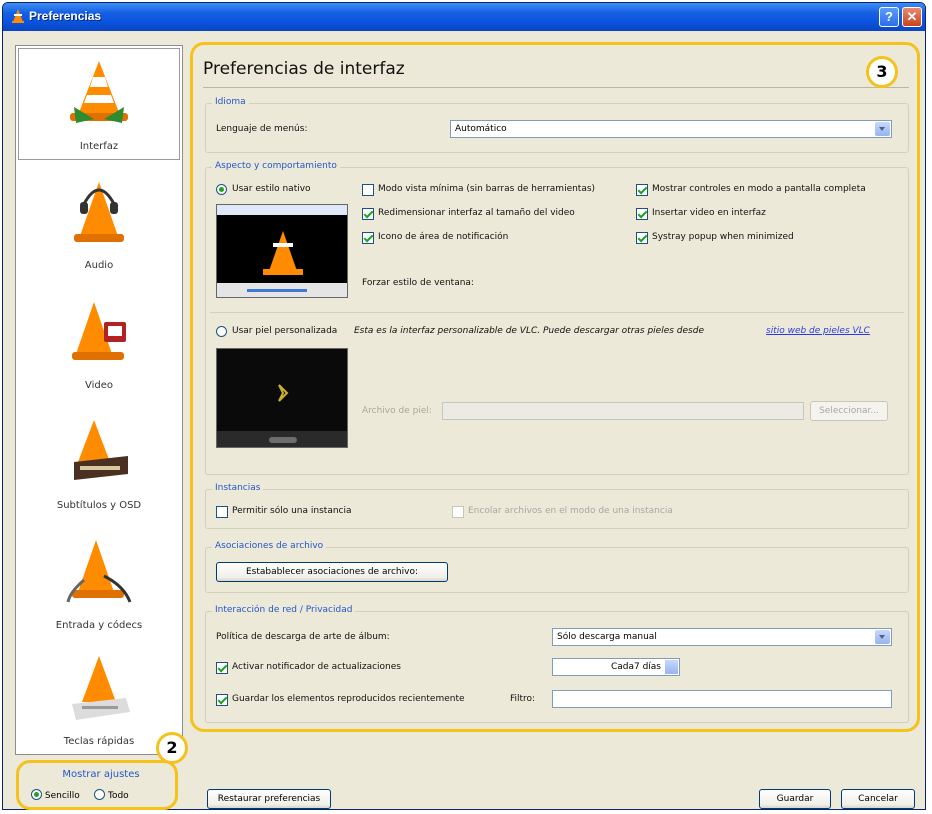 This screenshot has height=814, width=932. Describe the element at coordinates (642, 190) in the screenshot. I see `fullscreen-controls-checkbox` at that location.